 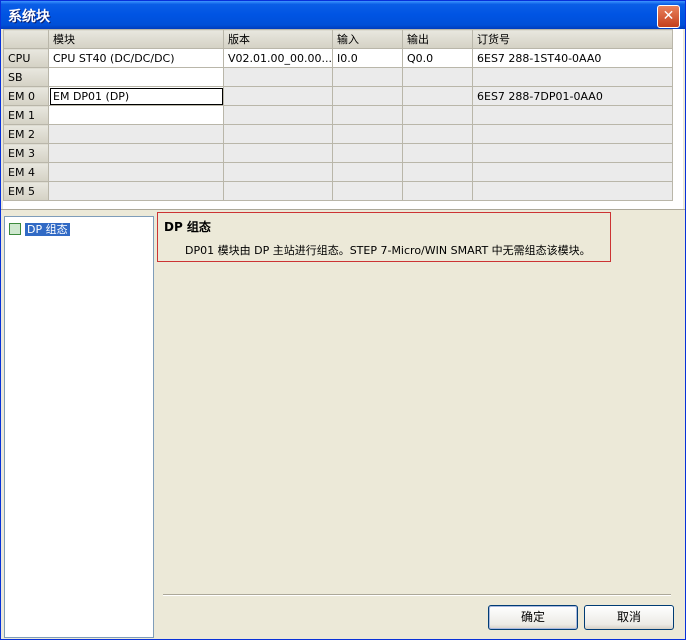 I want to click on table-header-row: 模块 版本 输入 输出 订货号, so click(x=338, y=39).